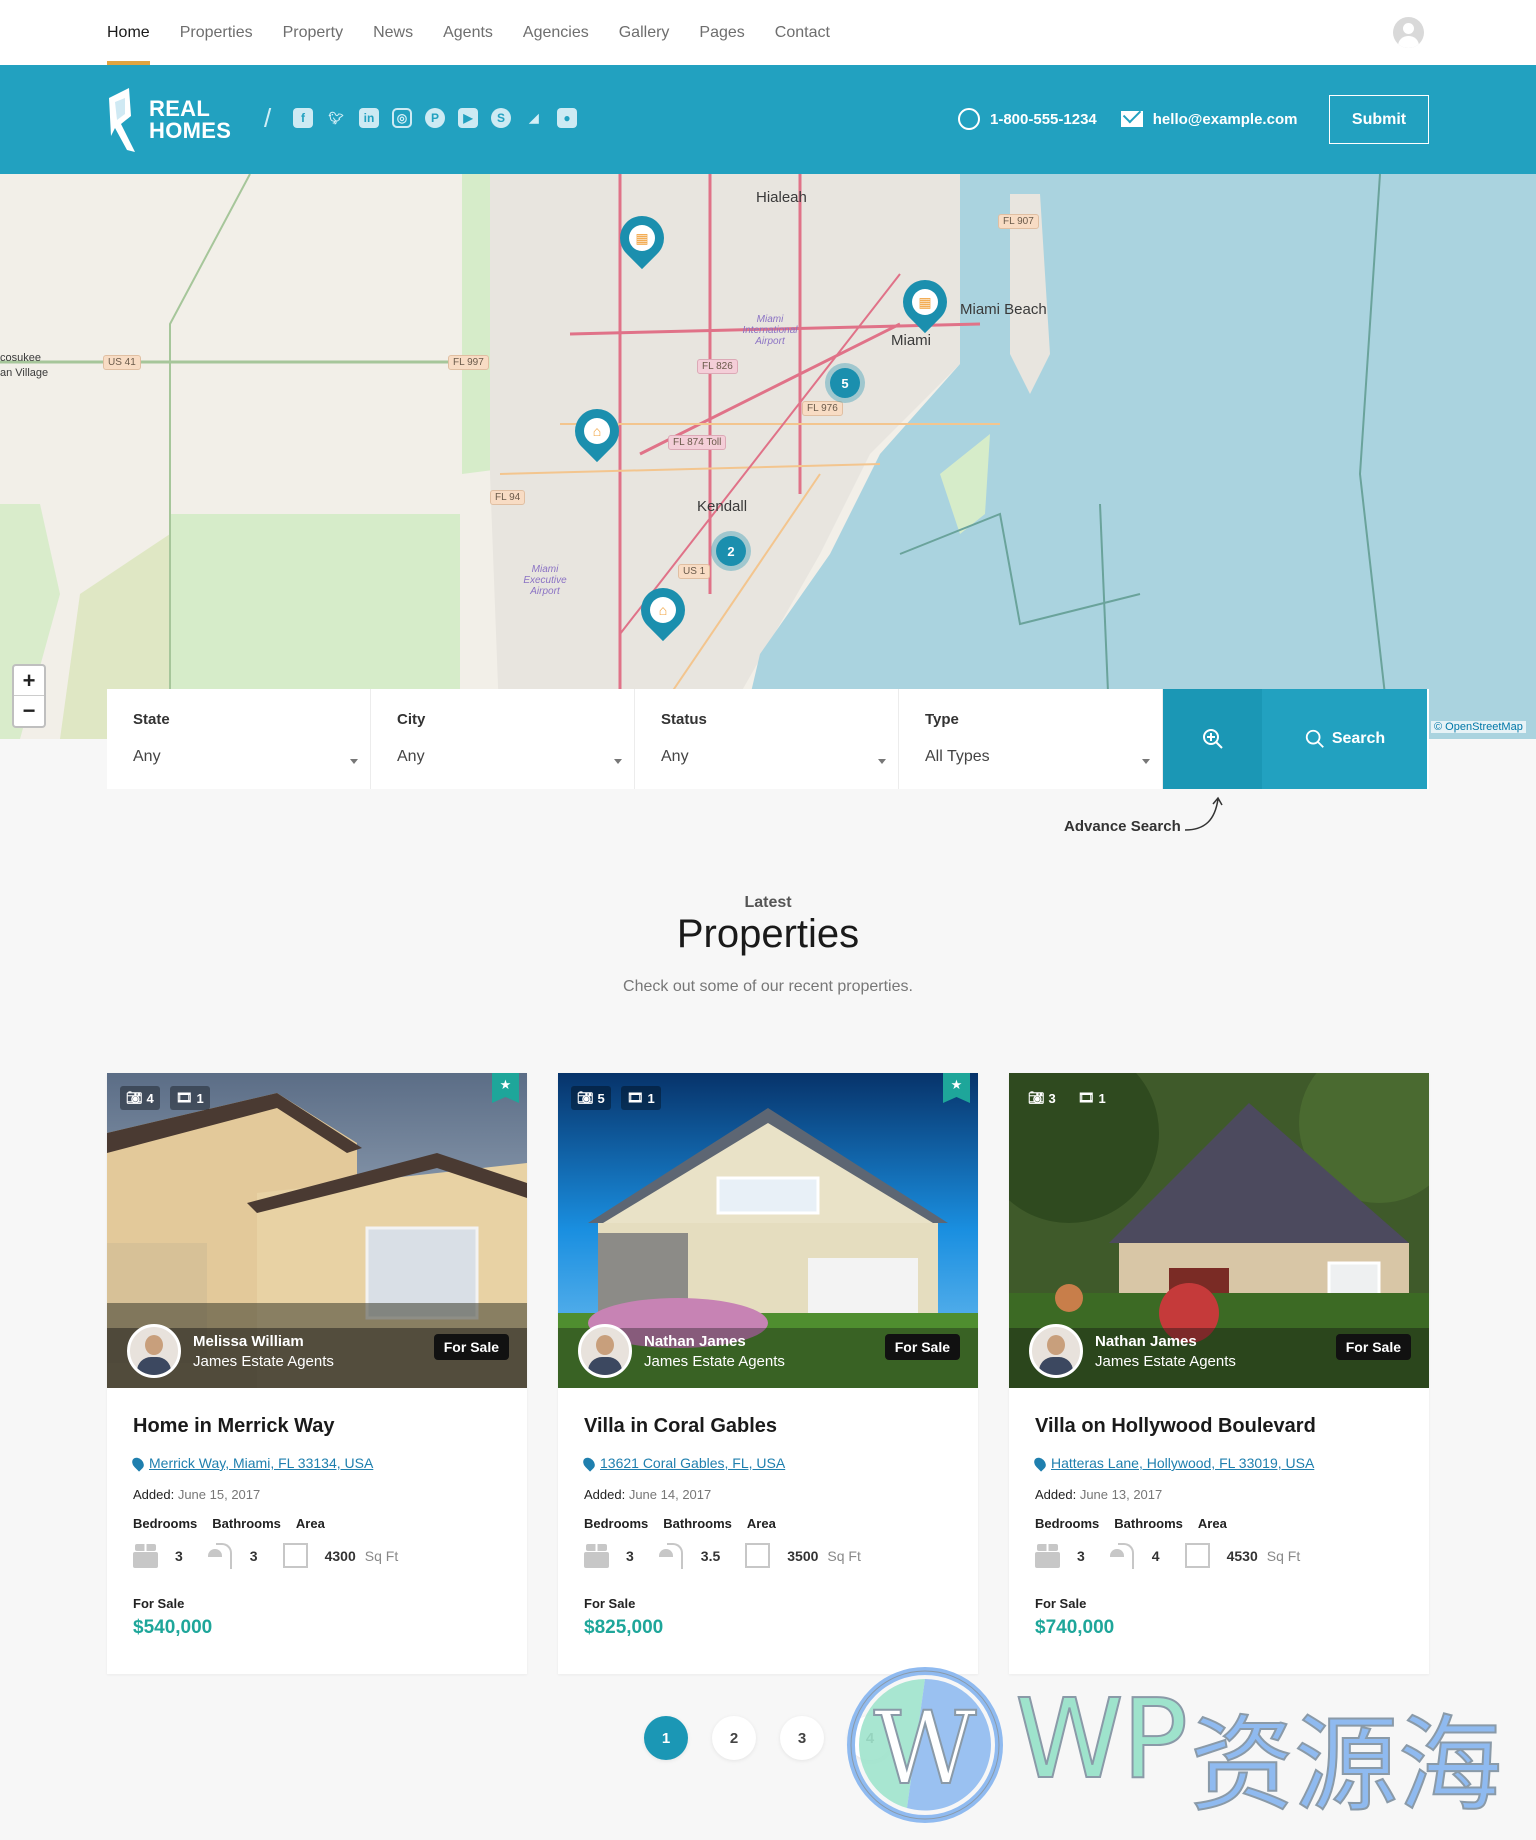 This screenshot has height=1840, width=1536. What do you see at coordinates (1219, 1426) in the screenshot?
I see `property-title: Villa on Hollywood Boulevard` at bounding box center [1219, 1426].